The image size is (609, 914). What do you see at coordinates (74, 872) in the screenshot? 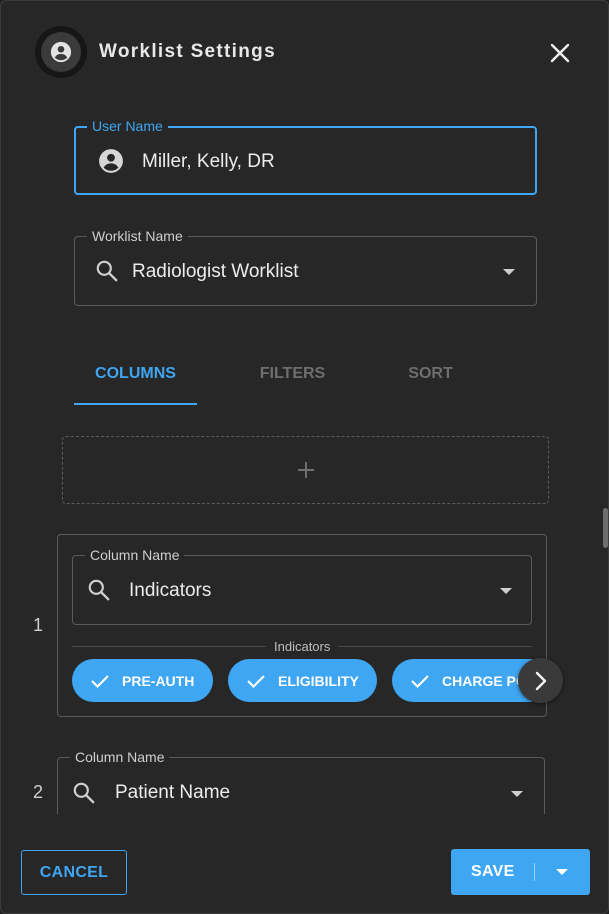
I see `cancel-button: CANCEL` at bounding box center [74, 872].